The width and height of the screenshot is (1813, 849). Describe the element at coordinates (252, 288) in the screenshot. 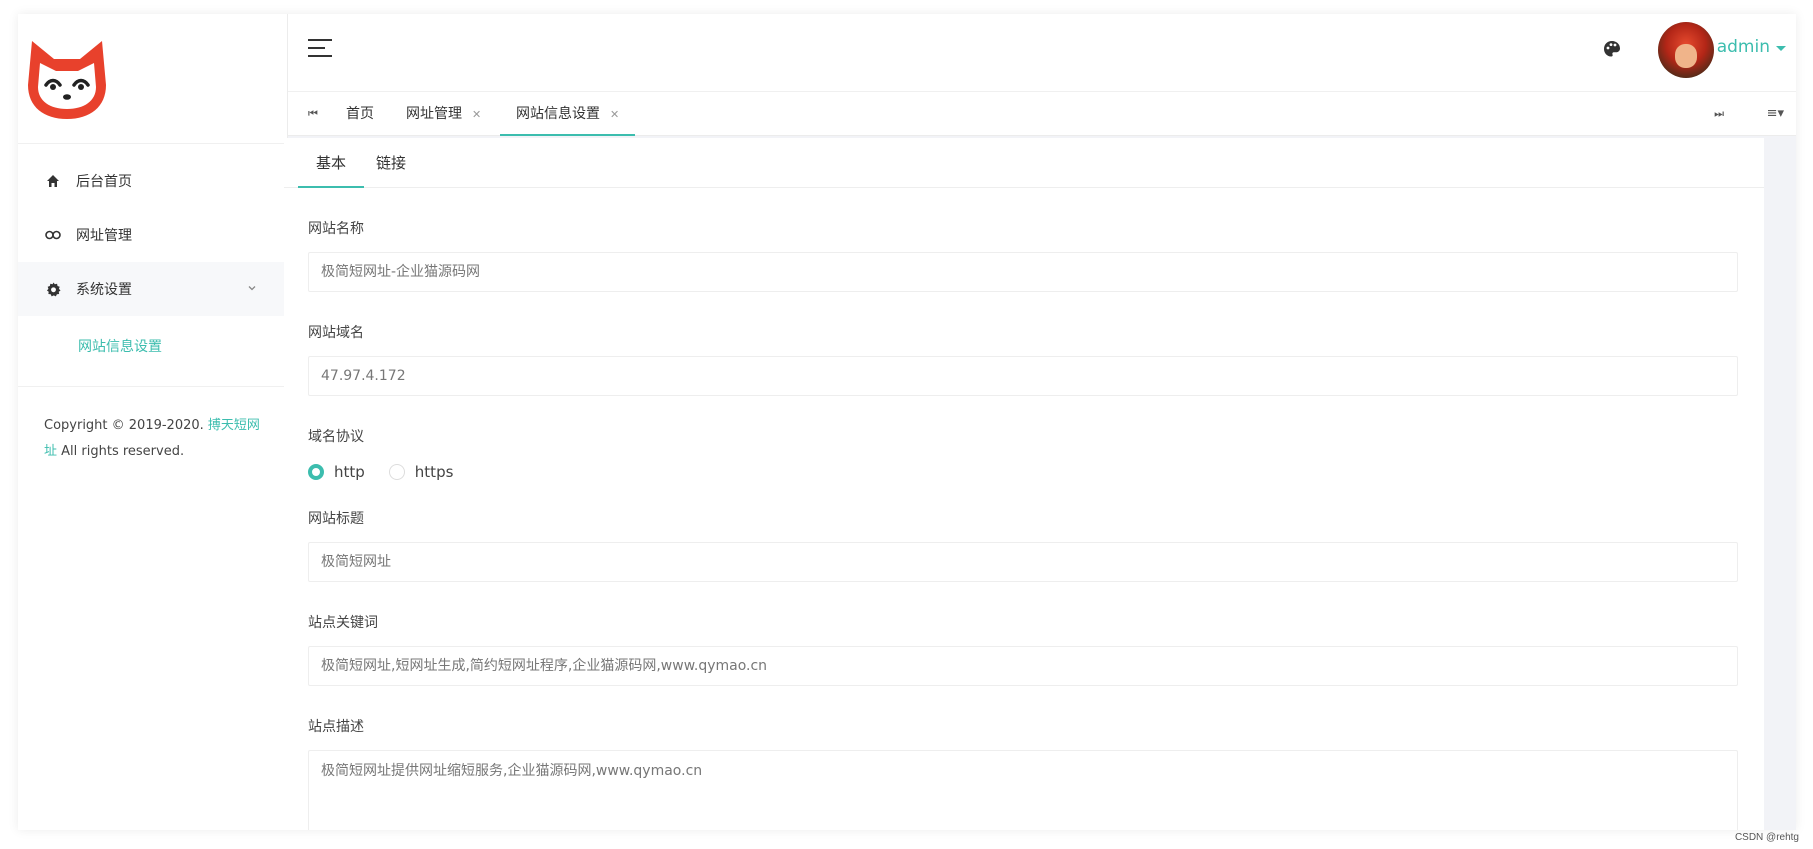

I see `chevron-down-icon` at that location.